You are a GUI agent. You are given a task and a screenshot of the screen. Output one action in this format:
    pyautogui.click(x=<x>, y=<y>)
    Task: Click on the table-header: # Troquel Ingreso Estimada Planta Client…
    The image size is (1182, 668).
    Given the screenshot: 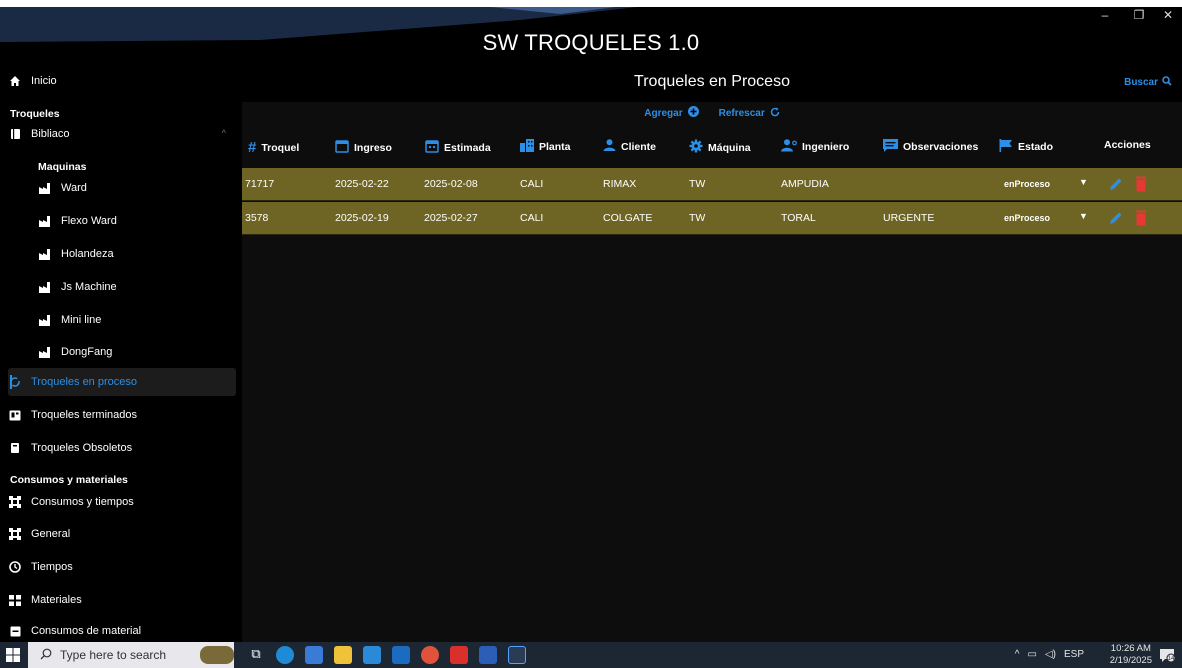 What is the action you would take?
    pyautogui.click(x=712, y=146)
    